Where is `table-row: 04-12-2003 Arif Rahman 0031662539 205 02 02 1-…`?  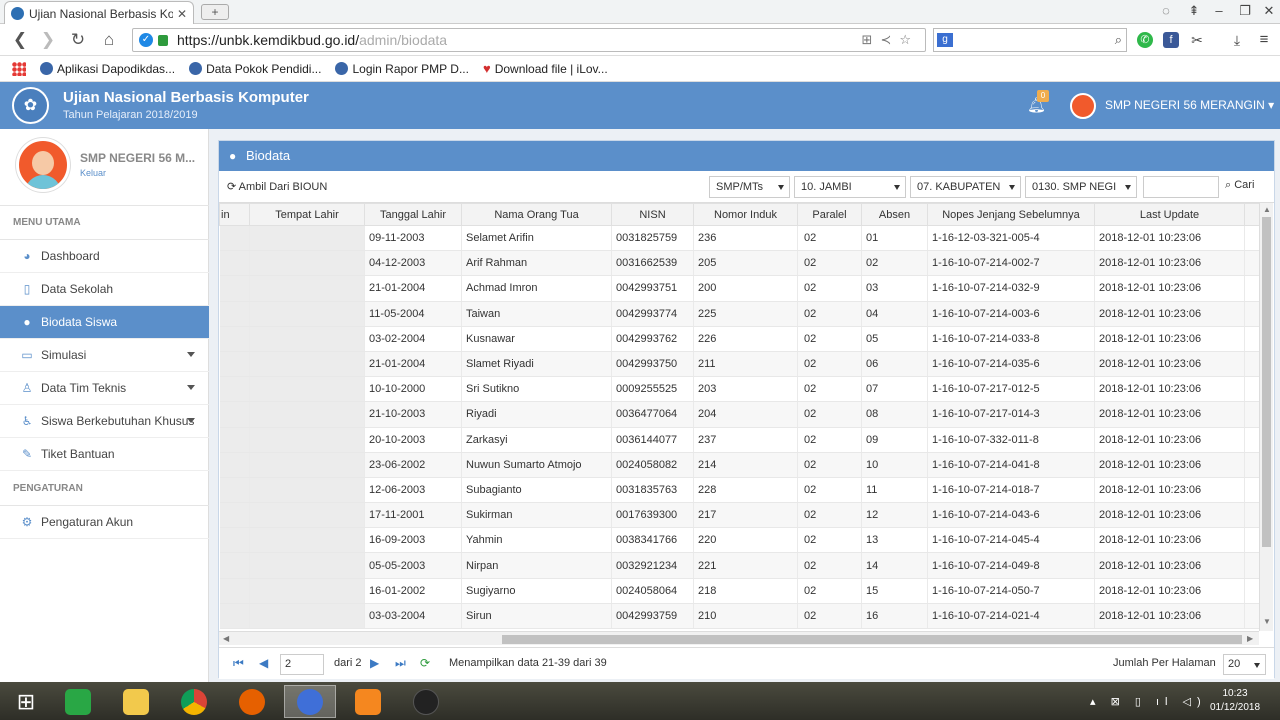 table-row: 04-12-2003 Arif Rahman 0031662539 205 02 02 1-… is located at coordinates (742, 263).